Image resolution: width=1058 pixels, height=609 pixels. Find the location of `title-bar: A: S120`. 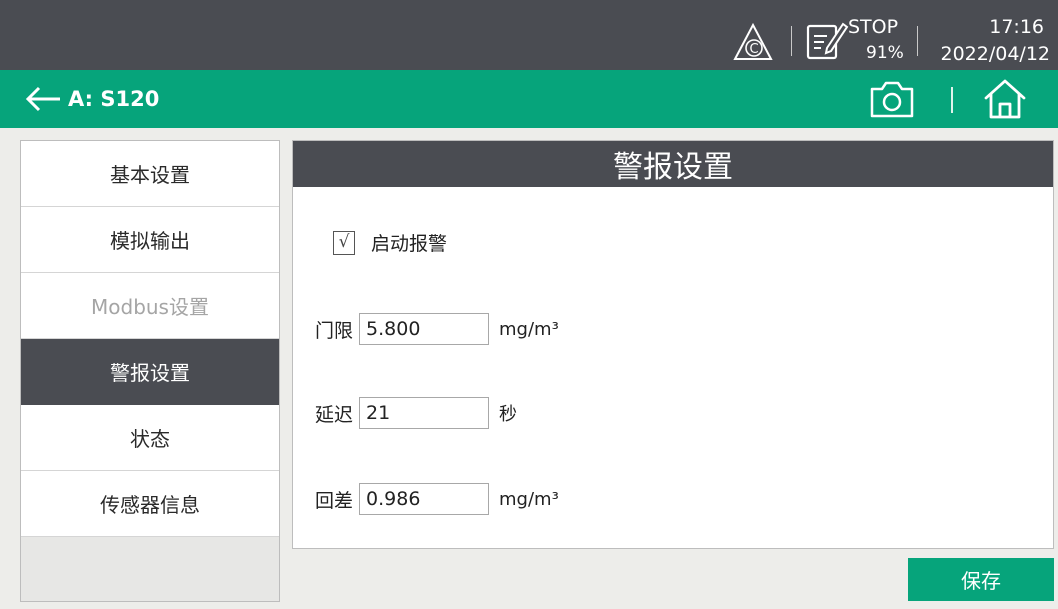

title-bar: A: S120 is located at coordinates (529, 99).